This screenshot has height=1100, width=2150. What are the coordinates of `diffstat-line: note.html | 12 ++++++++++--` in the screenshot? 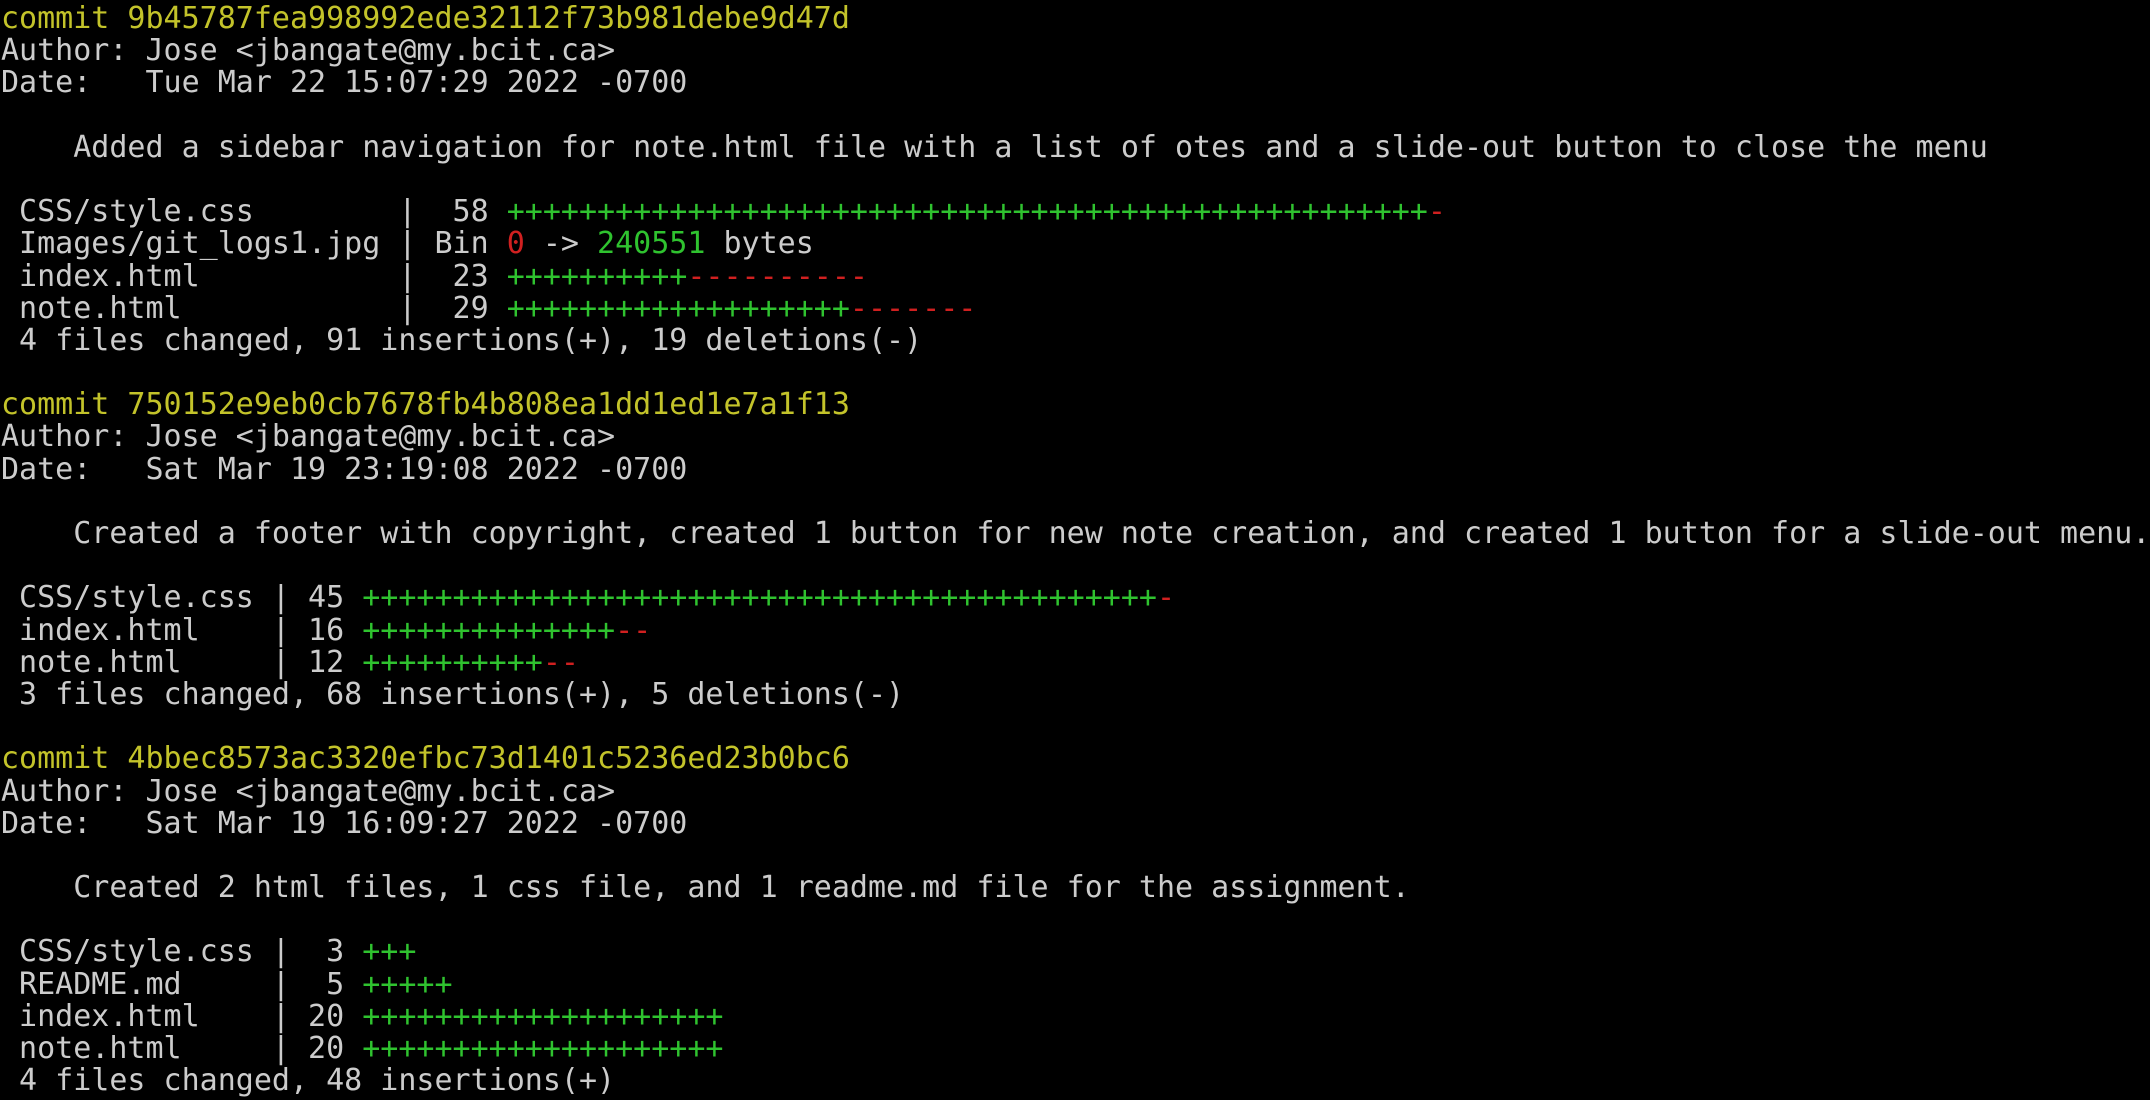 It's located at (1073, 662).